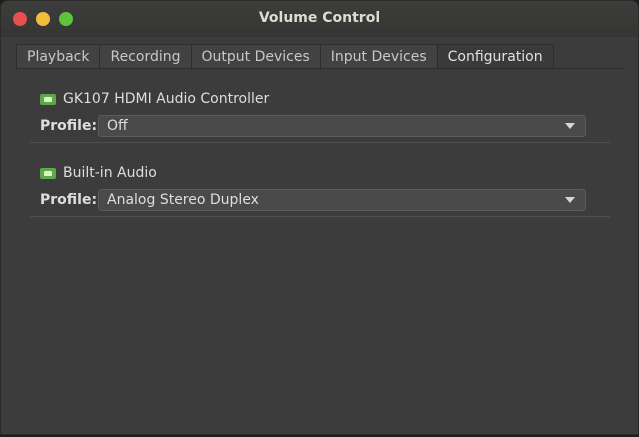 The height and width of the screenshot is (437, 639). I want to click on profile-row: Profile: Off, so click(313, 126).